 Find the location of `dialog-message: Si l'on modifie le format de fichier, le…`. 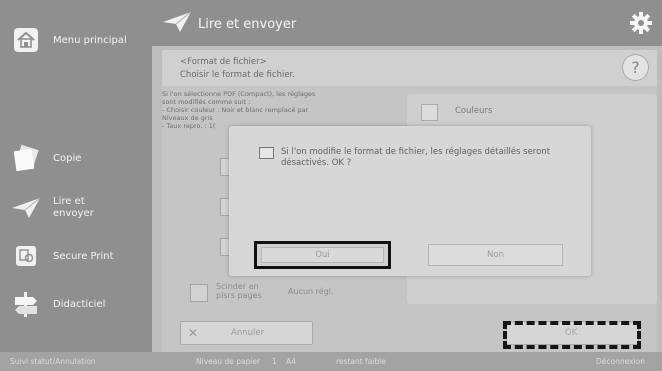

dialog-message: Si l'on modifie le format de fichier, le… is located at coordinates (416, 157).